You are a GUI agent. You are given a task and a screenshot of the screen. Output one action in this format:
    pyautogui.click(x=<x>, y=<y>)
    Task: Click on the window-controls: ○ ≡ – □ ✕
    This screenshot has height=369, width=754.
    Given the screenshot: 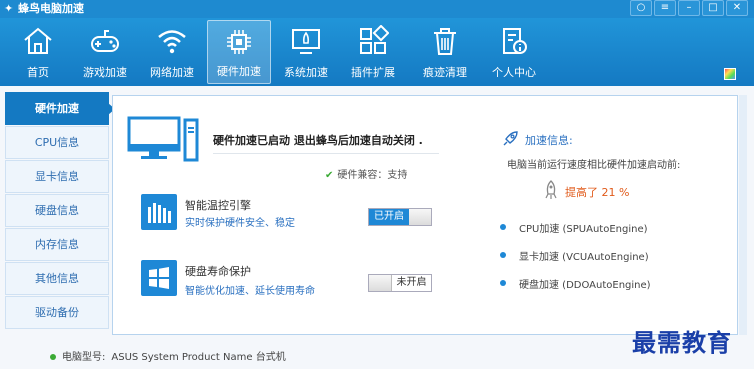 What is the action you would take?
    pyautogui.click(x=689, y=8)
    